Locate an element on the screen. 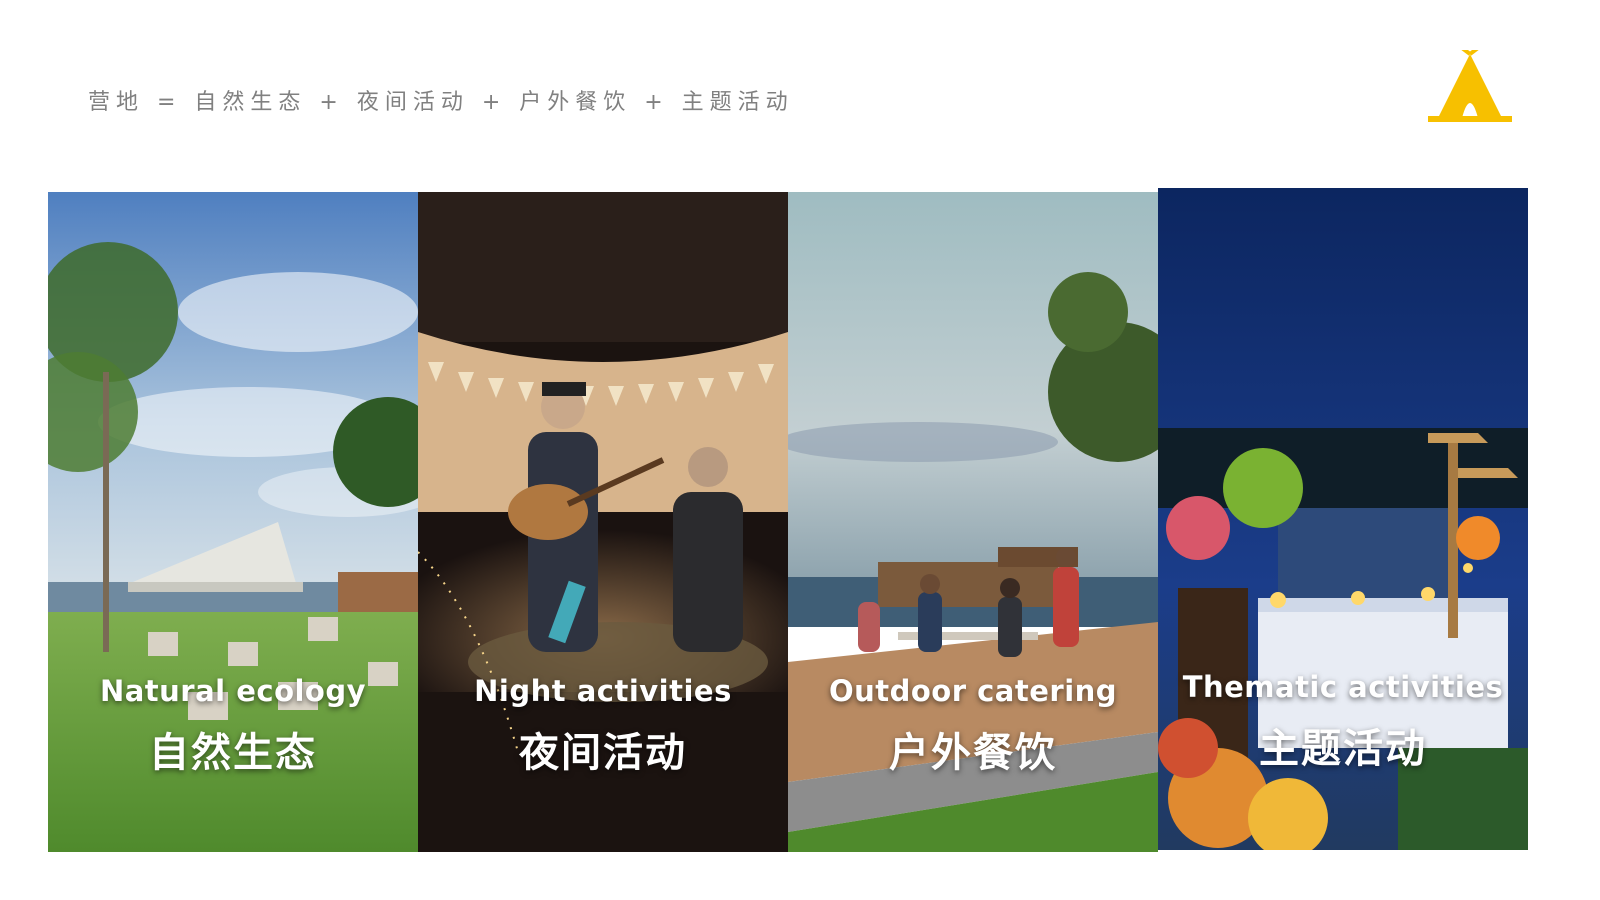  thematic-activities-caption: Thematic activities 主题活动 is located at coordinates (1343, 722).